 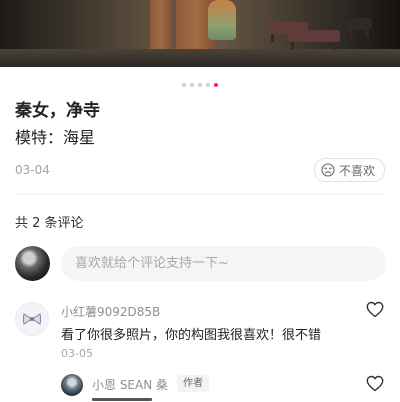 What do you see at coordinates (161, 27) in the screenshot?
I see `photo-curtain` at bounding box center [161, 27].